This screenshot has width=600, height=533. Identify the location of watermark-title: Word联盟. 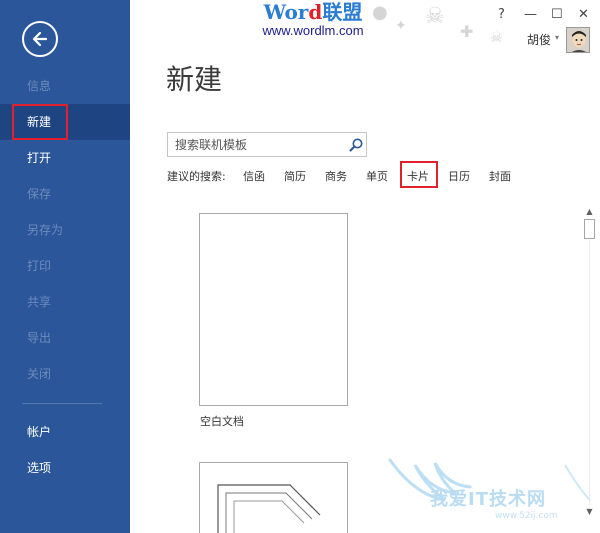
(313, 12).